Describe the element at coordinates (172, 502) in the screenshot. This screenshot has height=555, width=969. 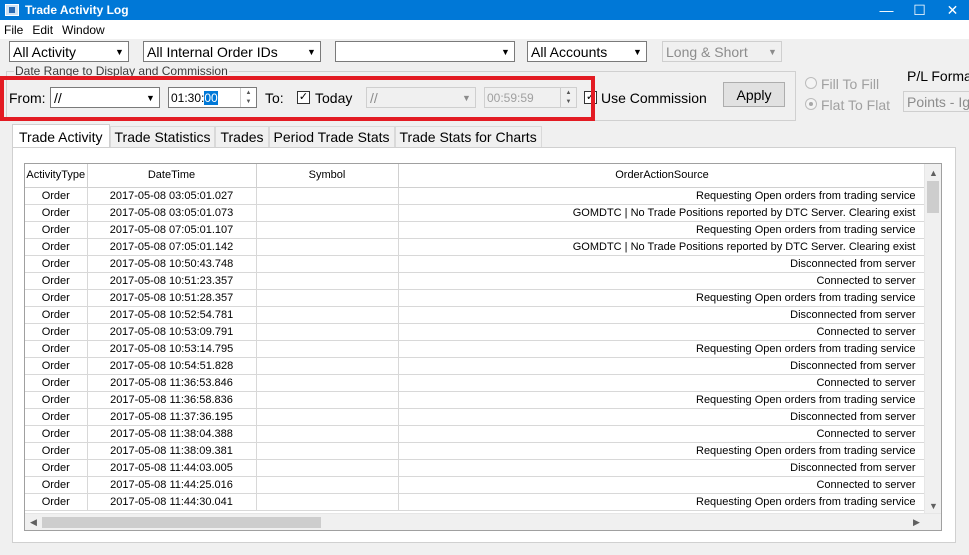
I see `cell-datetime: 2017-05-08 11:44:30.041` at that location.